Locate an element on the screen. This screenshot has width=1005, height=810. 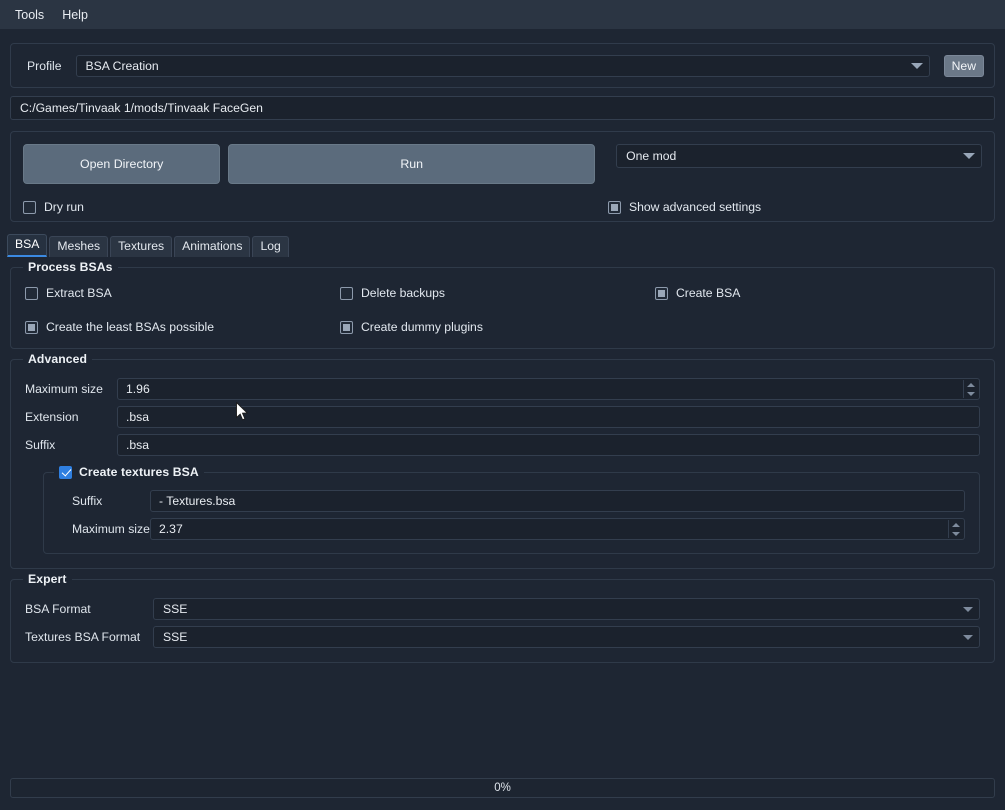
create-textures-bsa-checkbox is located at coordinates (65, 472).